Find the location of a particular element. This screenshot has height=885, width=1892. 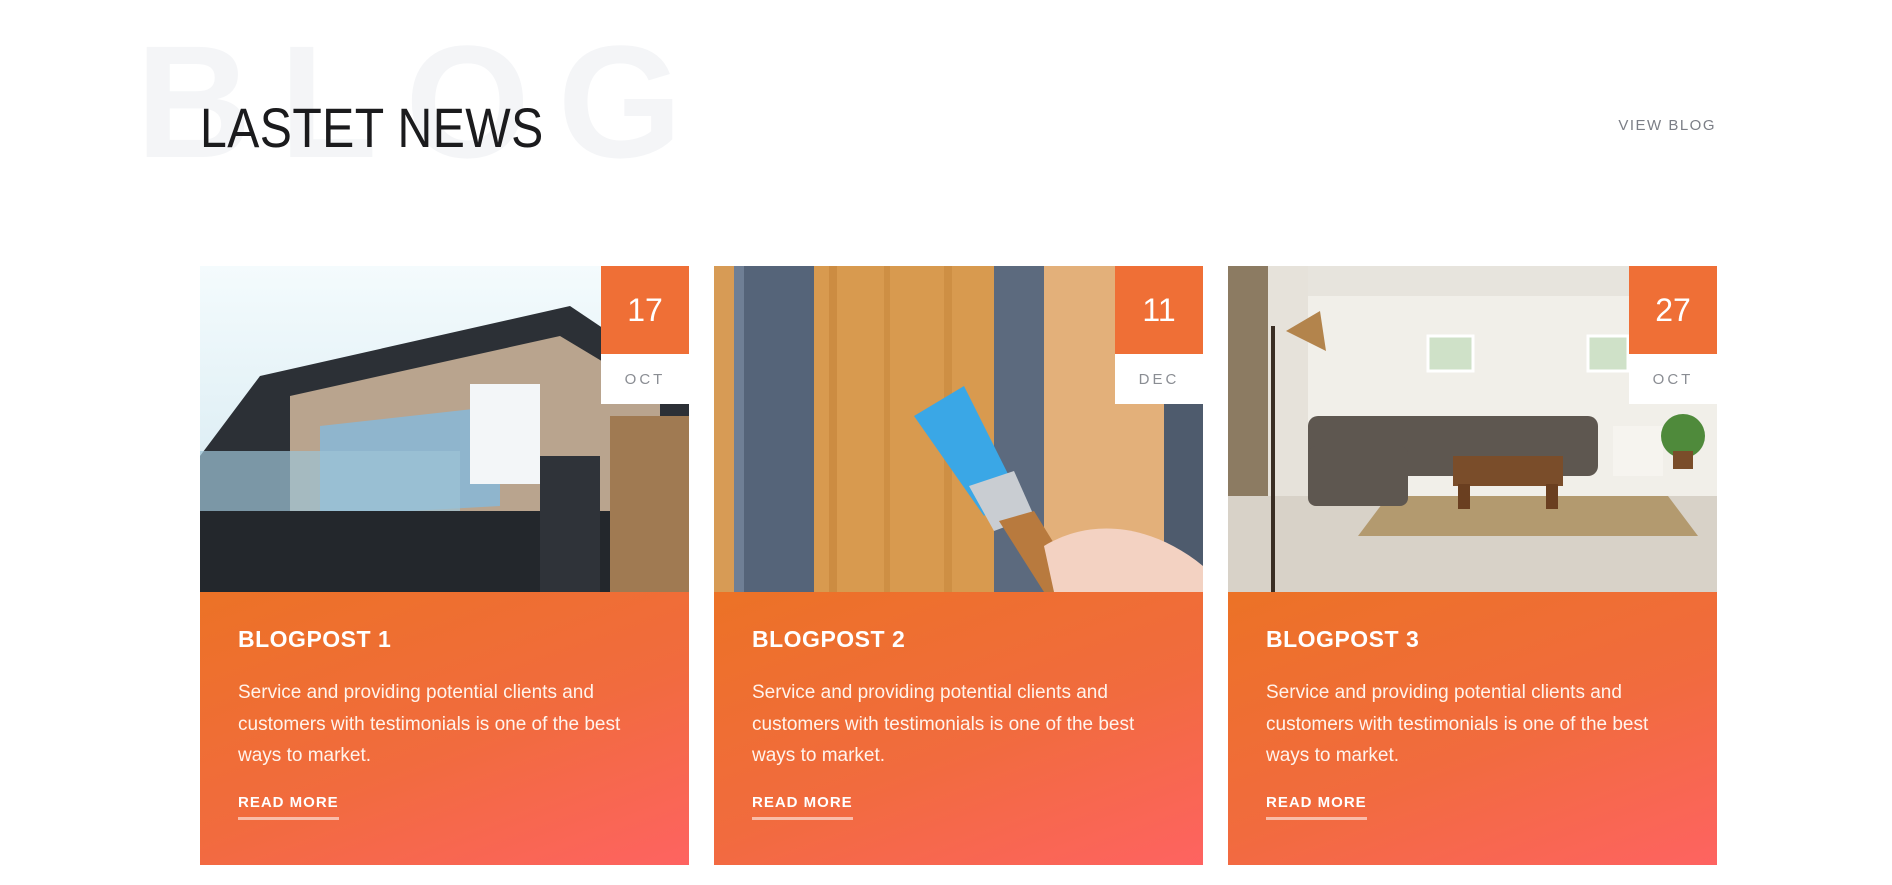

date-badge: 11 DEC is located at coordinates (1159, 335).